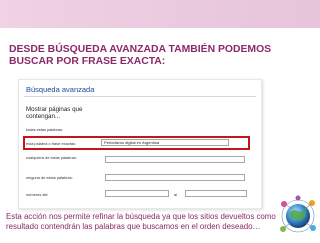 The height and width of the screenshot is (243, 320). Describe the element at coordinates (49, 177) in the screenshot. I see `none-words-label: ninguna de estas palabras:` at that location.